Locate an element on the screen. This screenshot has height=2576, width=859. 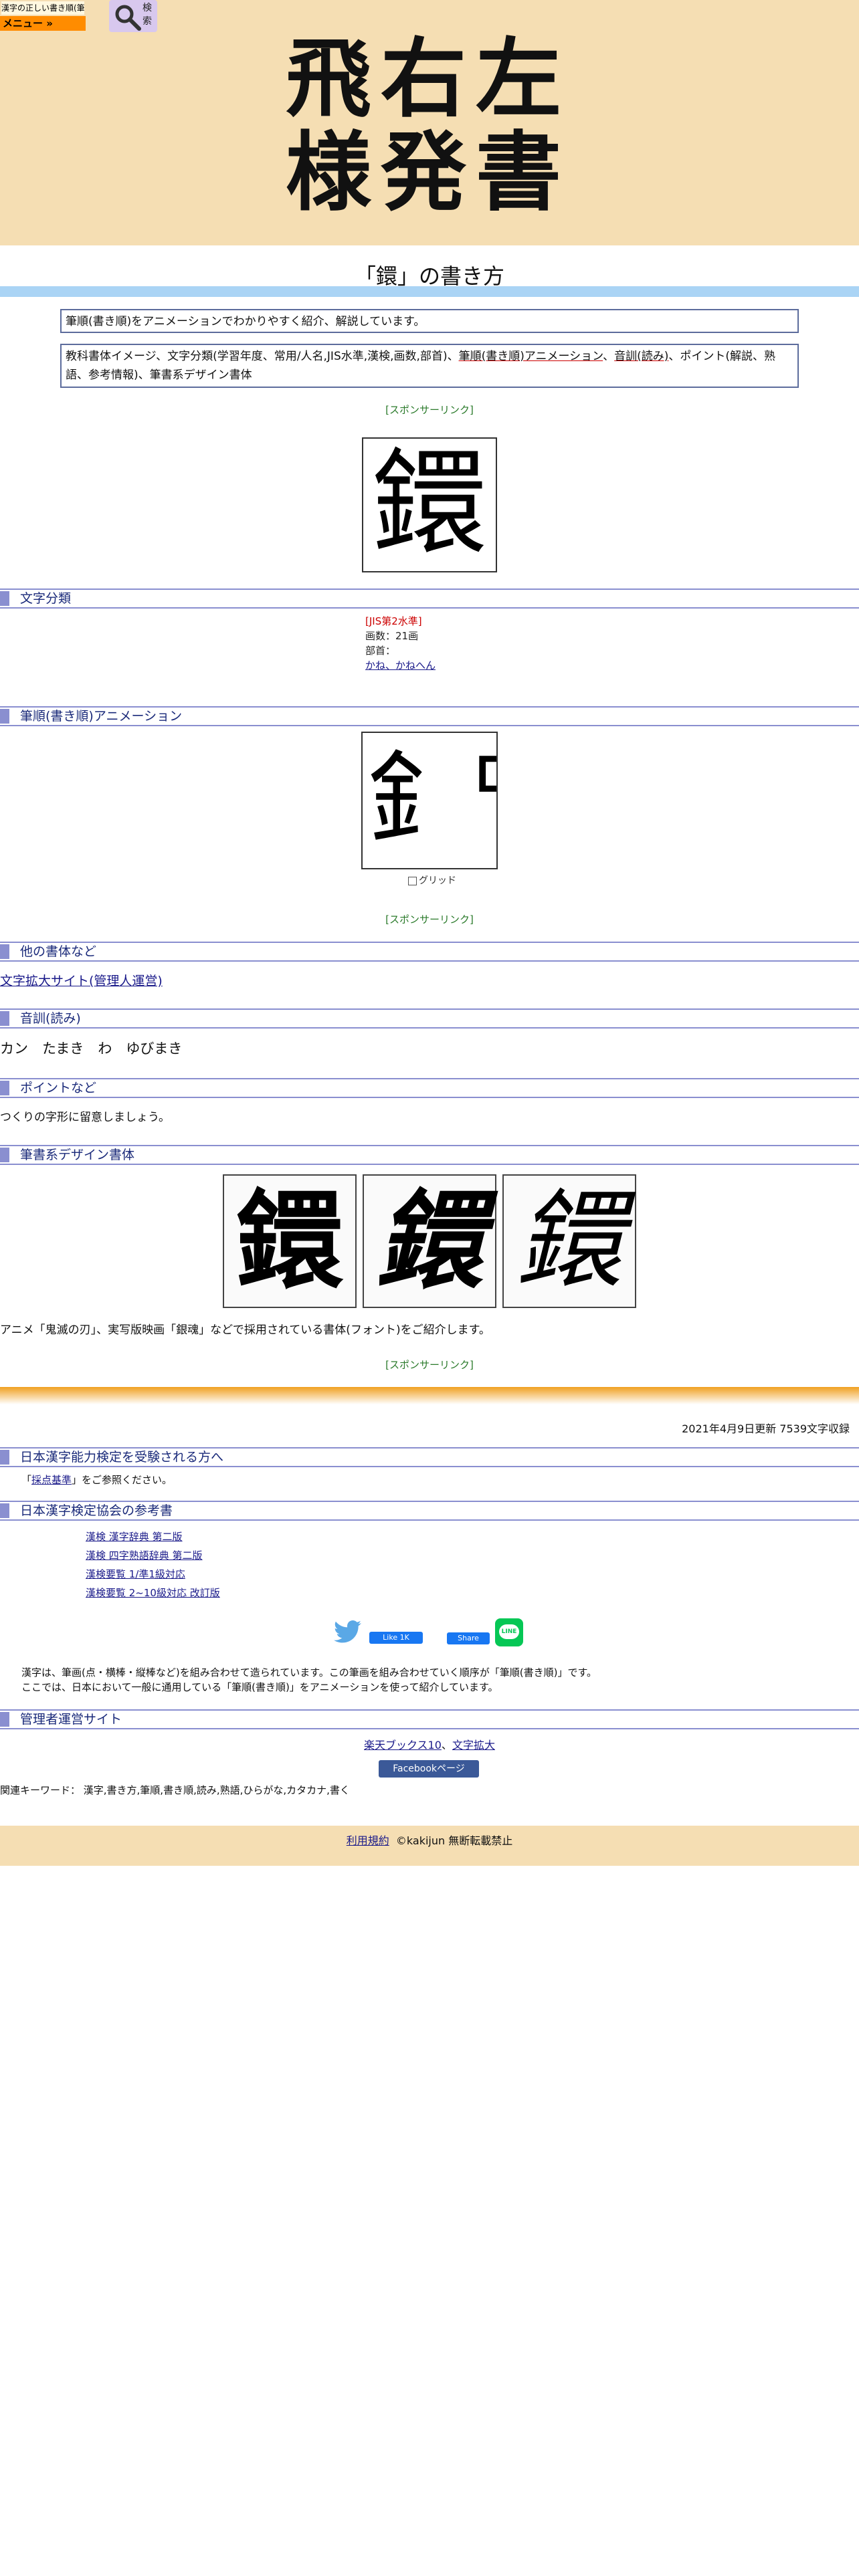
twitter-icon is located at coordinates (348, 1632).